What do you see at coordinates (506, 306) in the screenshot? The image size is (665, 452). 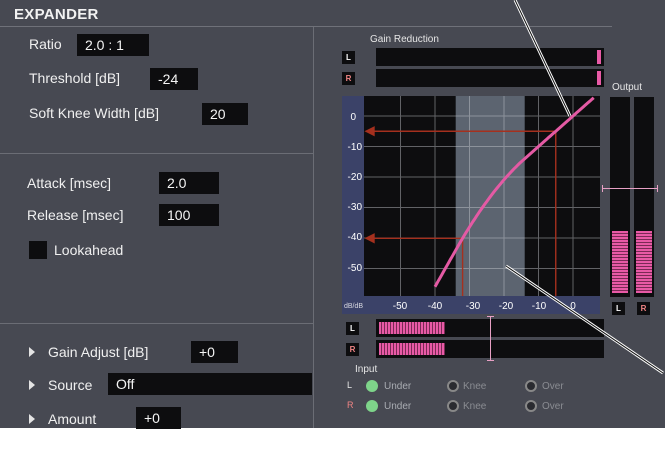 I see `x-tick-3: -20` at bounding box center [506, 306].